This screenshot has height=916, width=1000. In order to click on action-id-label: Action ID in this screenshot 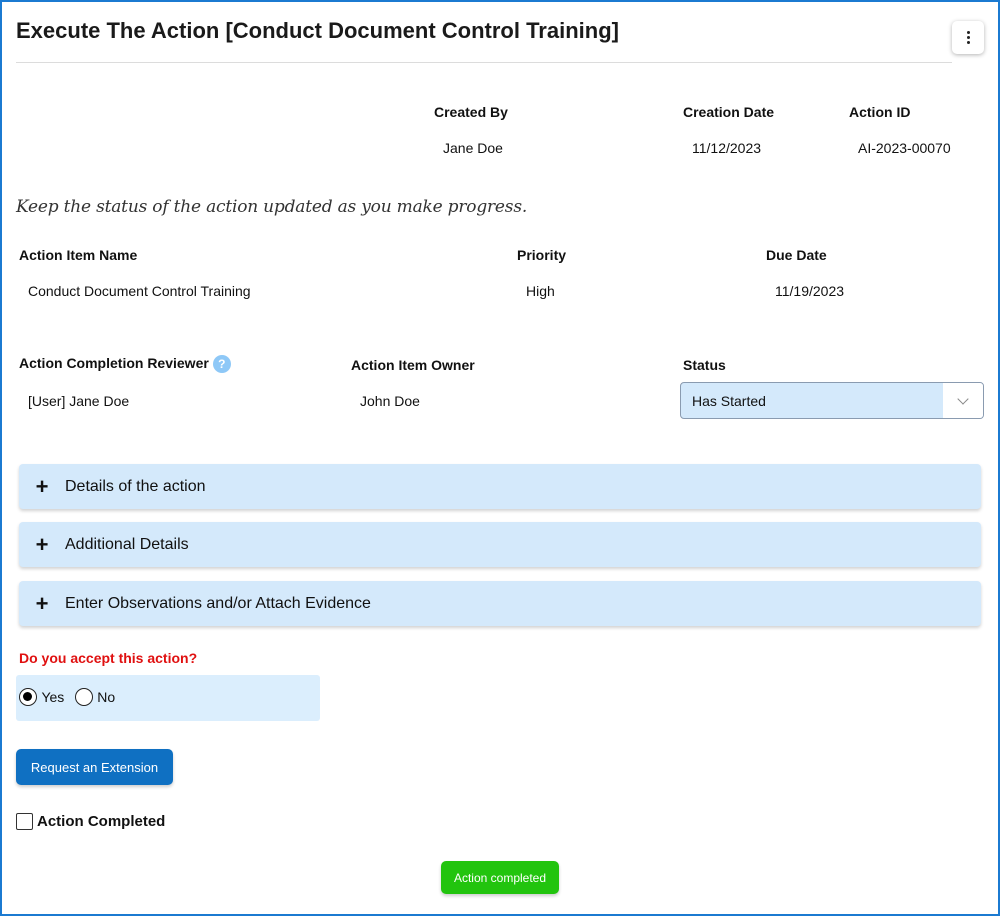, I will do `click(880, 112)`.